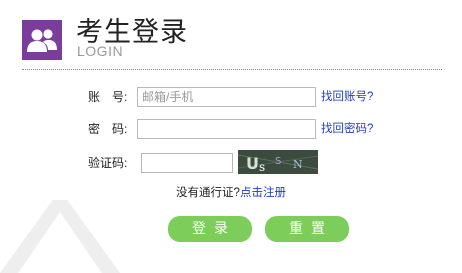  What do you see at coordinates (108, 163) in the screenshot?
I see `captcha-label: 验证码:` at bounding box center [108, 163].